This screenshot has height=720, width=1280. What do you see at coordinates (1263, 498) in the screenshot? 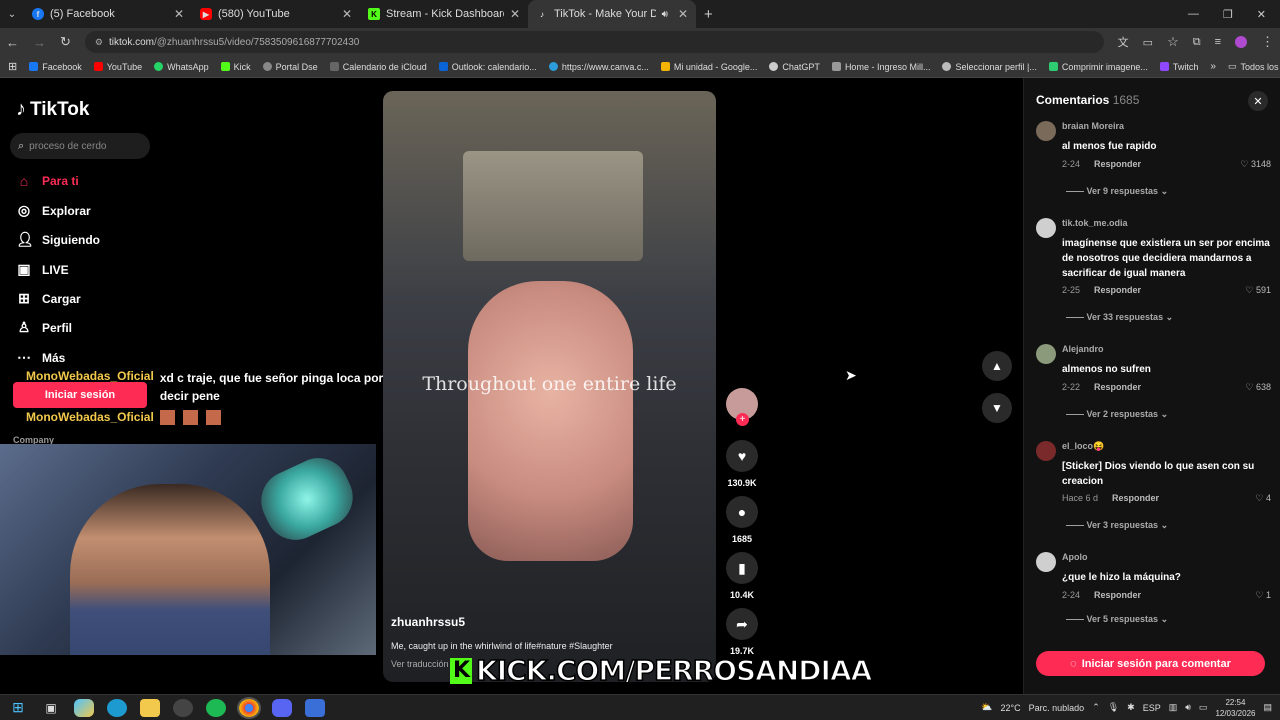
I see `comment-like-button: ♡ 4` at bounding box center [1263, 498].